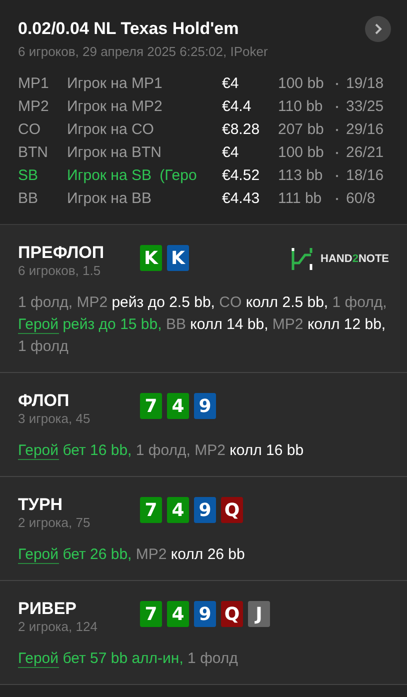  I want to click on player-position: CO, so click(30, 129).